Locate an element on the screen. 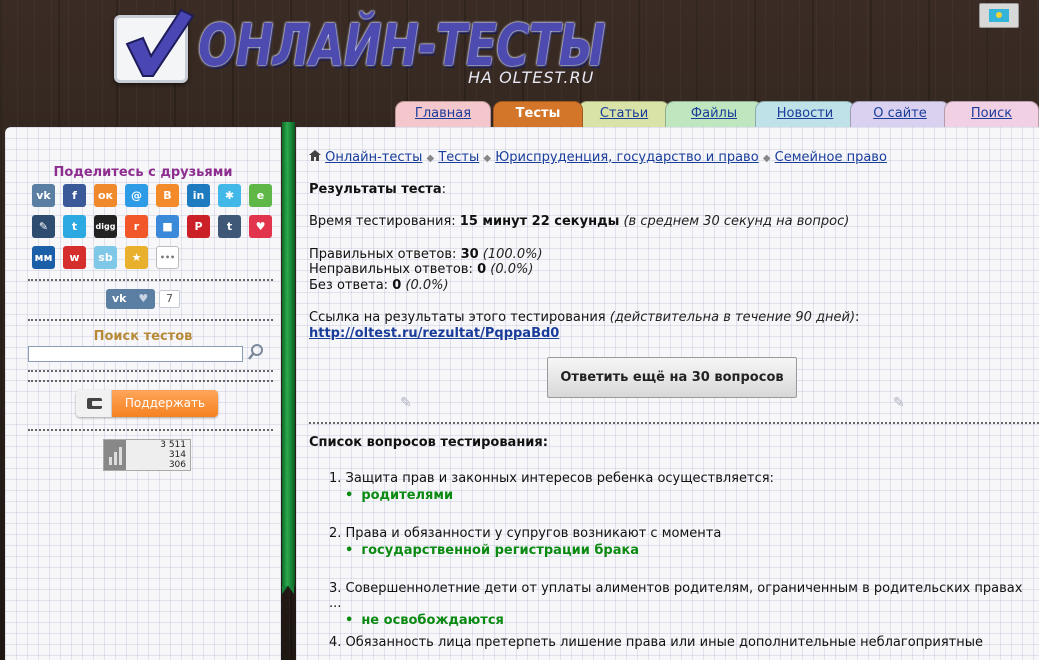 The width and height of the screenshot is (1039, 660). section-divider is located at coordinates (674, 423).